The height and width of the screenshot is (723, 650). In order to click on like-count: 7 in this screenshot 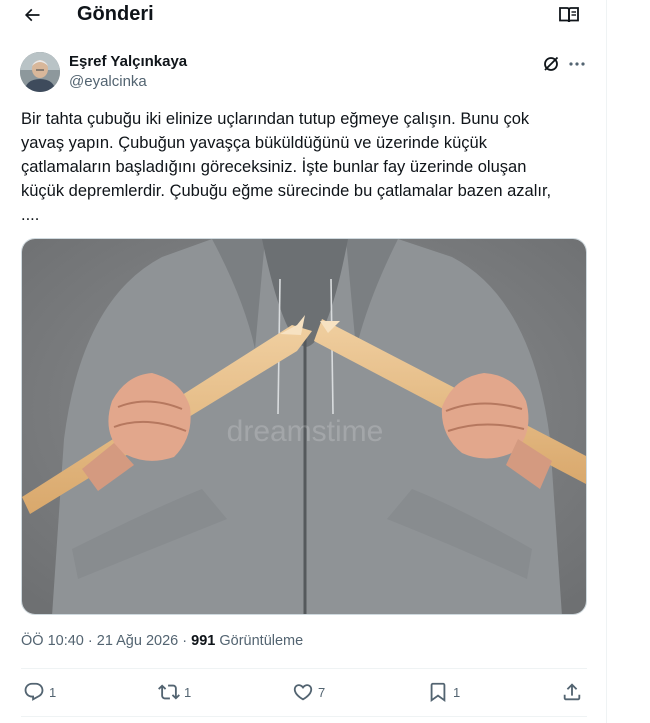, I will do `click(322, 692)`.